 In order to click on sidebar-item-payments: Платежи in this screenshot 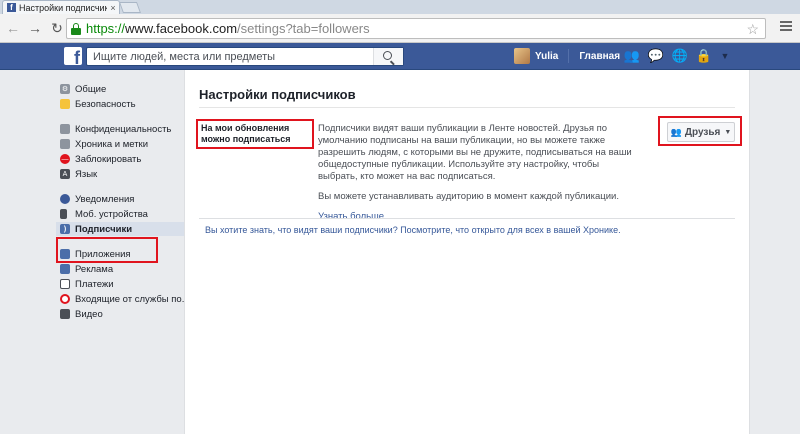, I will do `click(120, 284)`.